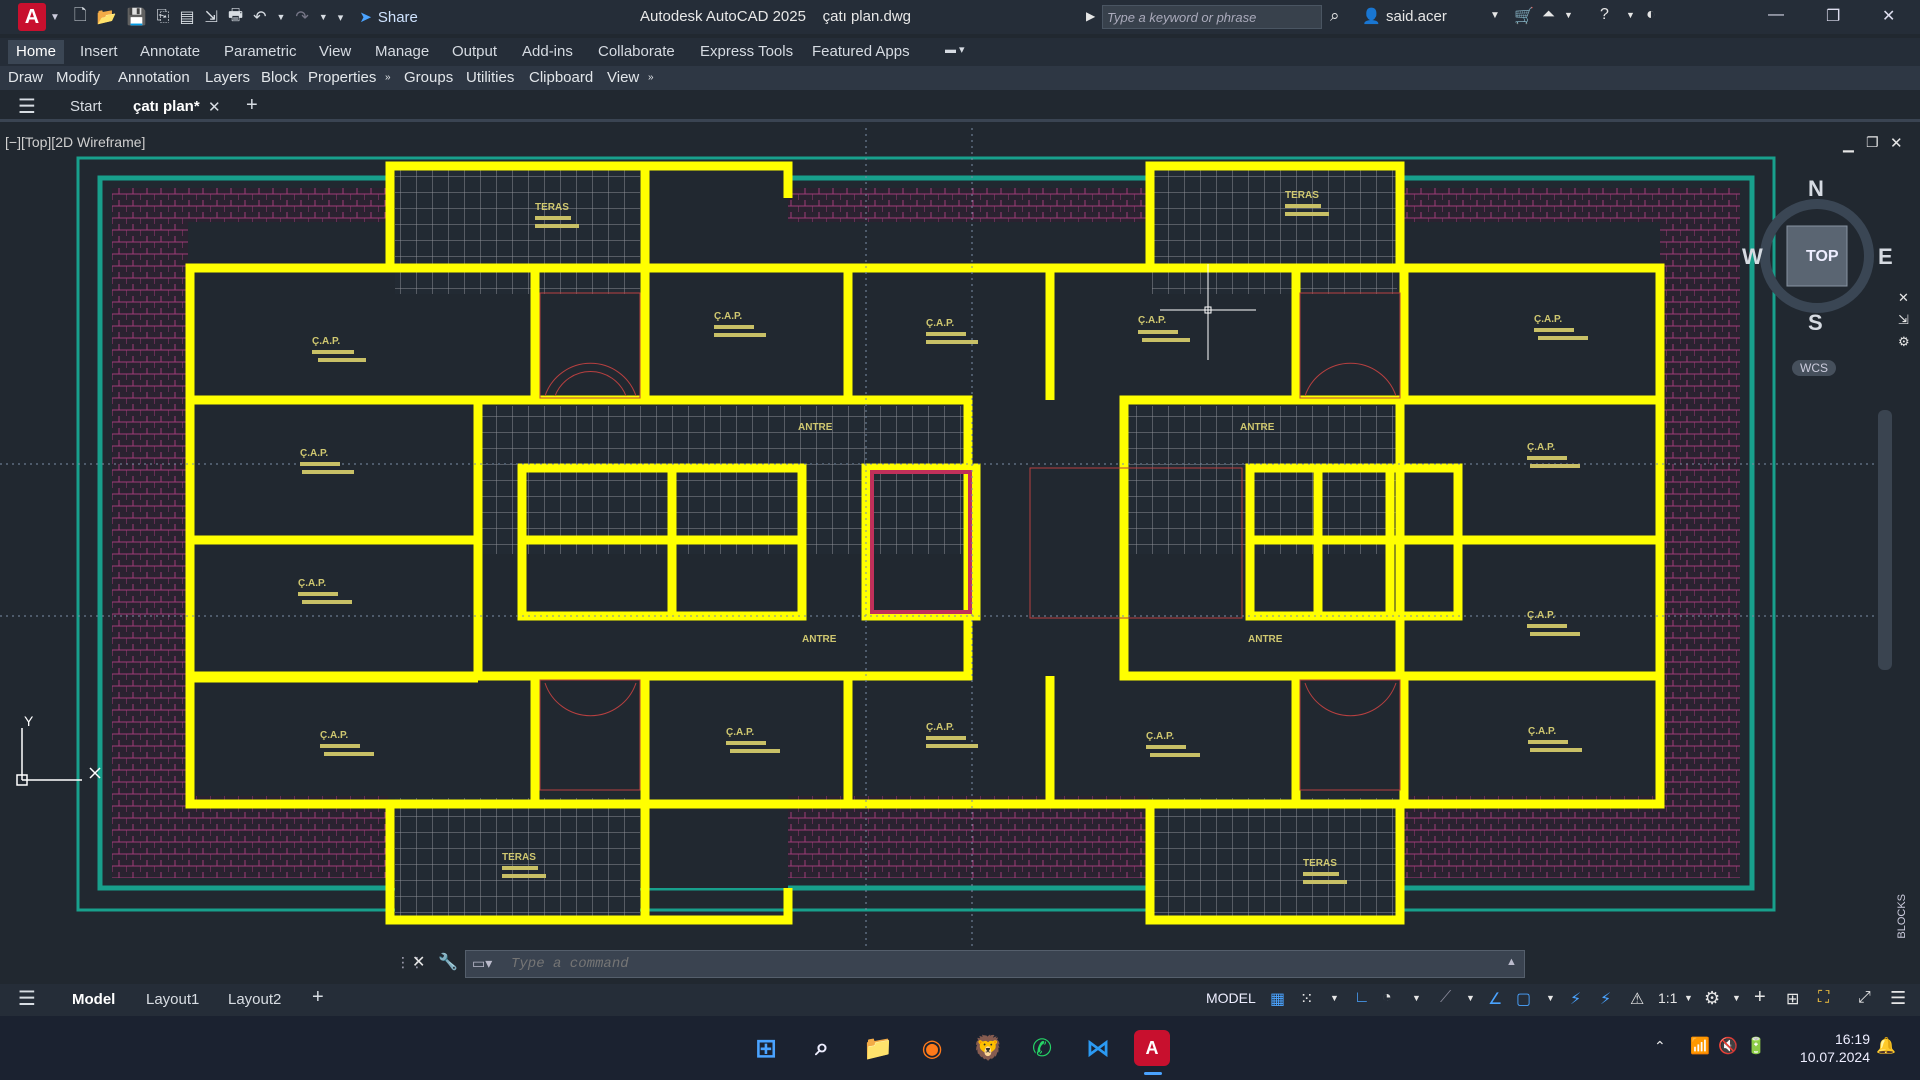 The image size is (1920, 1080). What do you see at coordinates (1231, 998) in the screenshot?
I see `model-space-toggle: MODEL` at bounding box center [1231, 998].